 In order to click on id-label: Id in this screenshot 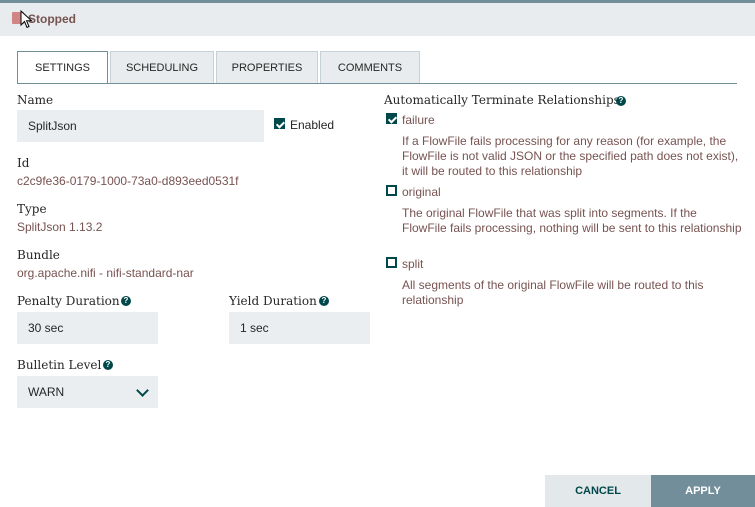, I will do `click(23, 163)`.